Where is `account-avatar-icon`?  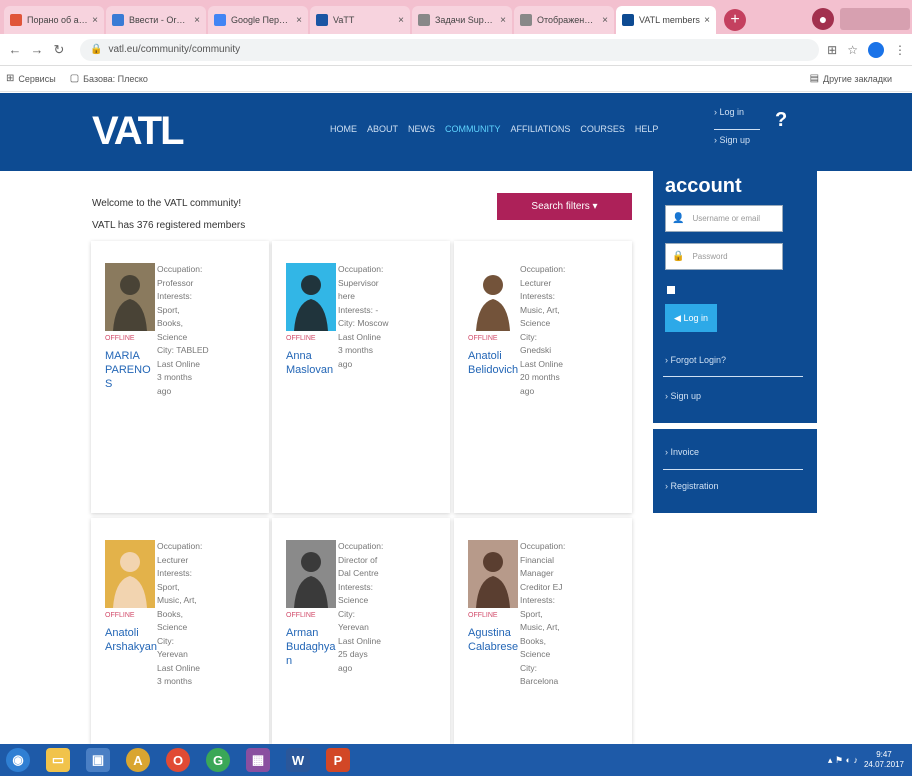
account-avatar-icon is located at coordinates (876, 49).